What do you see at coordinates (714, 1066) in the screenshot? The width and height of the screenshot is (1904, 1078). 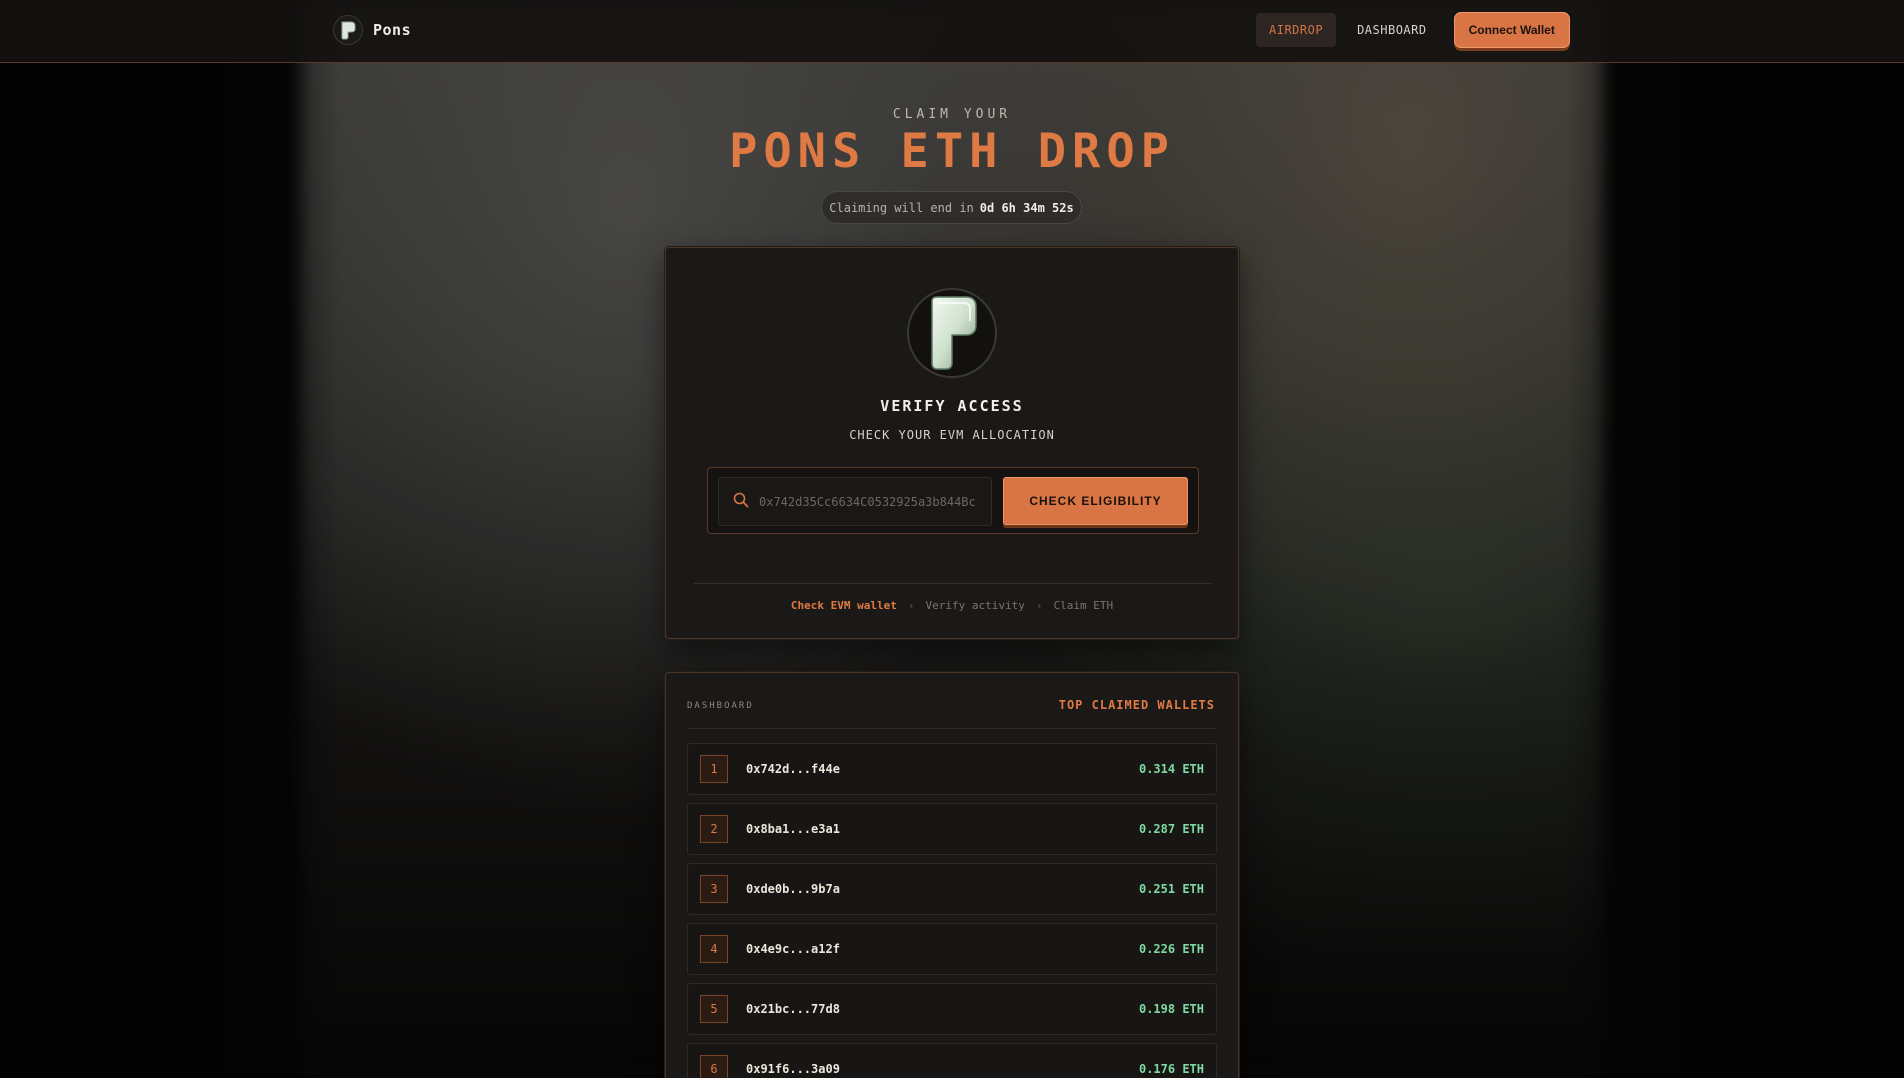 I see `rank-badge: 6` at bounding box center [714, 1066].